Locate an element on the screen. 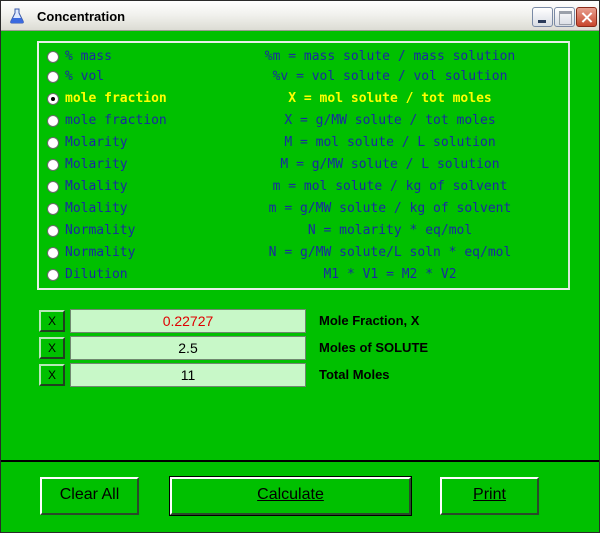 This screenshot has width=600, height=533. clear-mole-fraction-button: X is located at coordinates (52, 321).